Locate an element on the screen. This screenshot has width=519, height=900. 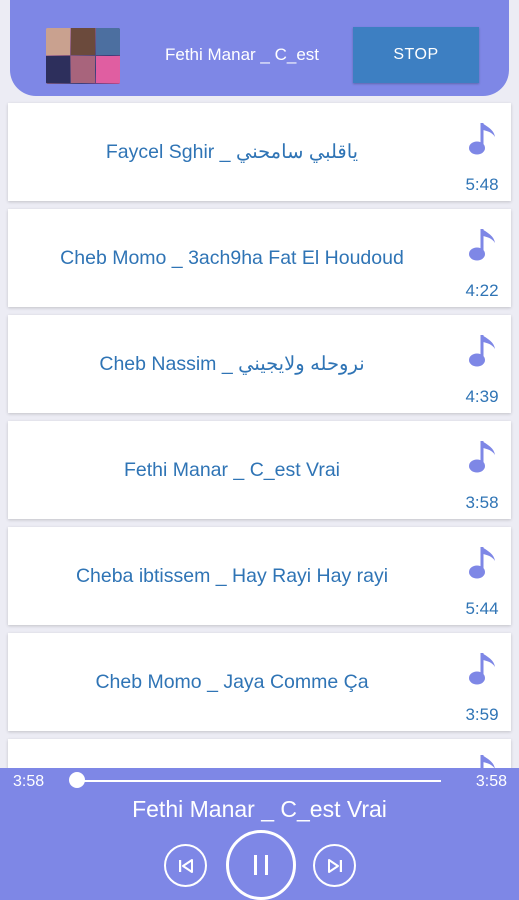
track-item: Cheb Momo _ 3ach9ha Fat El Houdoud 4:22 is located at coordinates (259, 258).